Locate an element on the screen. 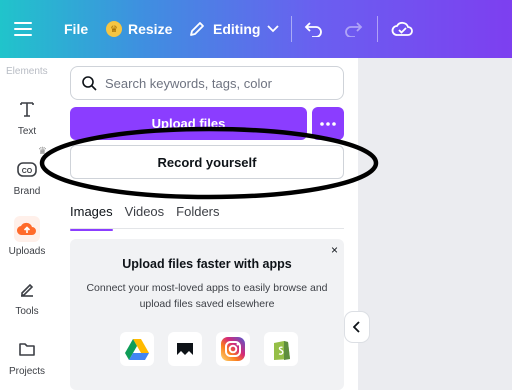  cloud-saved-button is located at coordinates (402, 29).